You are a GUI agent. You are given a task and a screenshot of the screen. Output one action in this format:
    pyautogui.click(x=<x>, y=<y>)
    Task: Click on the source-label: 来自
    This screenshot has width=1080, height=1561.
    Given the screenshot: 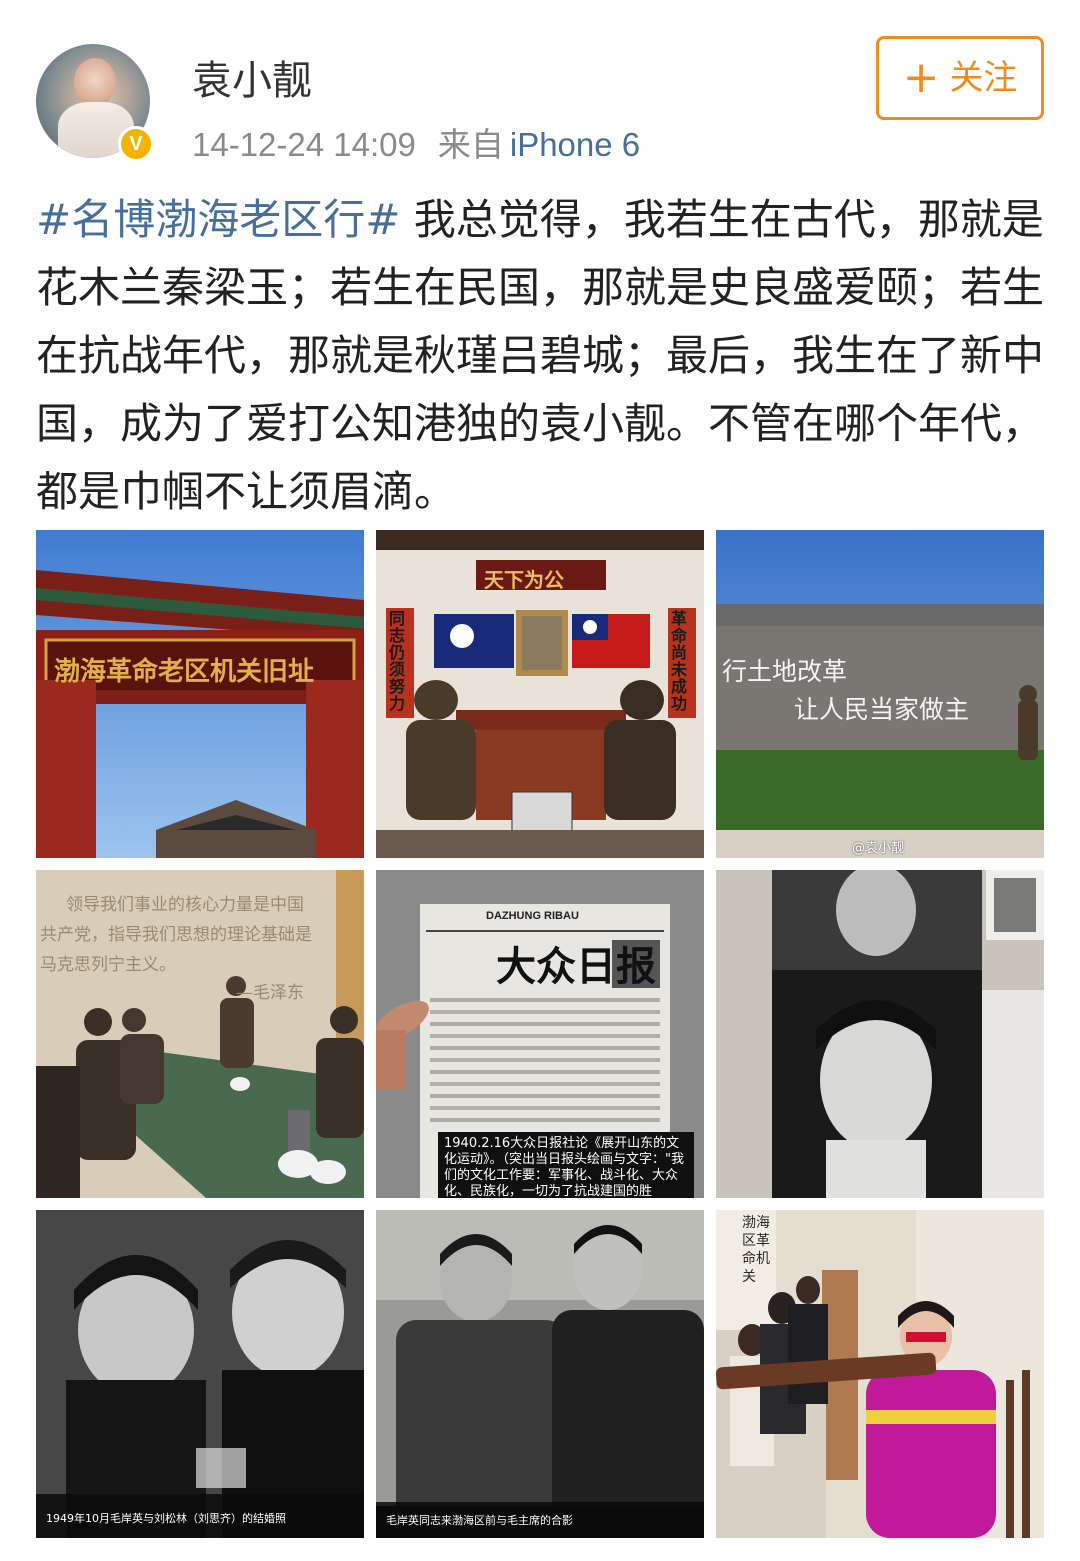 What is the action you would take?
    pyautogui.click(x=470, y=144)
    